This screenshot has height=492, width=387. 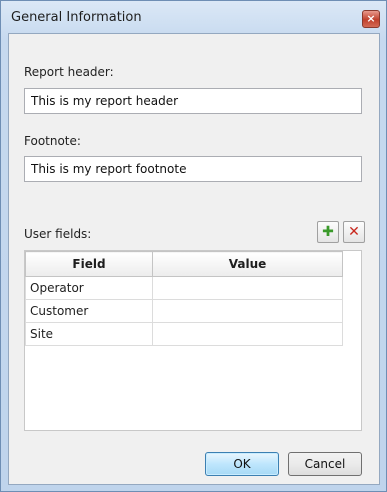 I want to click on add-field-button: ✚, so click(x=328, y=232).